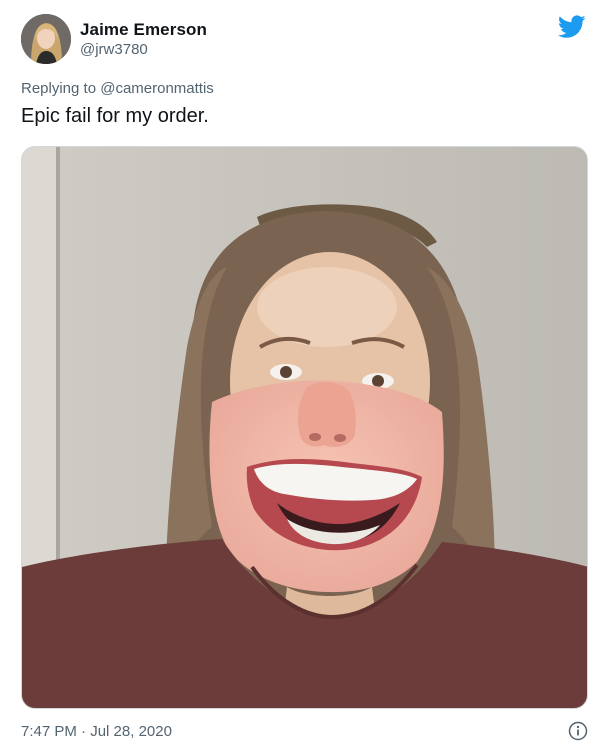 This screenshot has height=750, width=597. Describe the element at coordinates (49, 731) in the screenshot. I see `timestamp-time: 7:47 PM` at that location.